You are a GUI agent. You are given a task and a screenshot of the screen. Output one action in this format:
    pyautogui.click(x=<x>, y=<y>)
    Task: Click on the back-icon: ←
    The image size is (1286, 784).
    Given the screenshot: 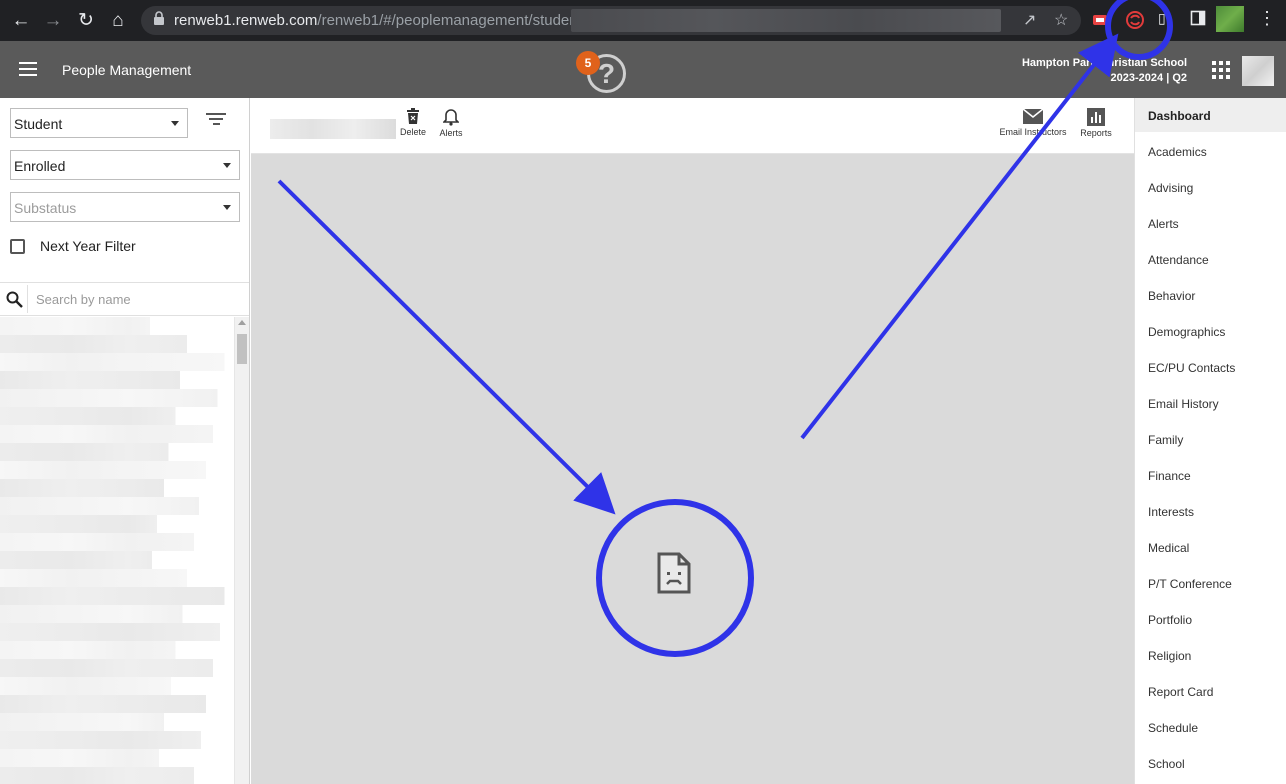 What is the action you would take?
    pyautogui.click(x=21, y=21)
    